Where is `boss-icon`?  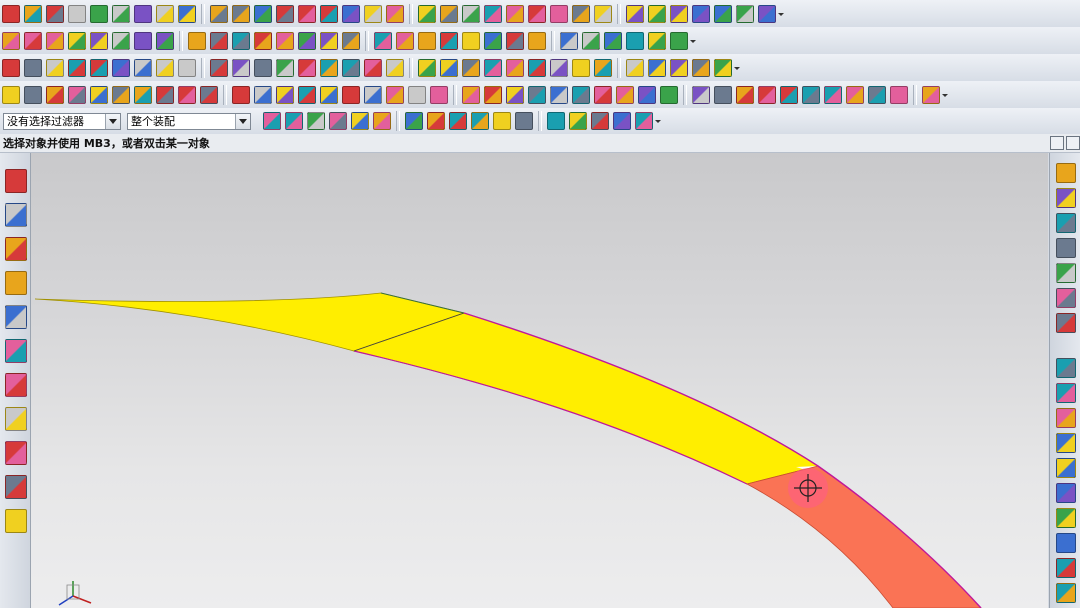 boss-icon is located at coordinates (165, 13).